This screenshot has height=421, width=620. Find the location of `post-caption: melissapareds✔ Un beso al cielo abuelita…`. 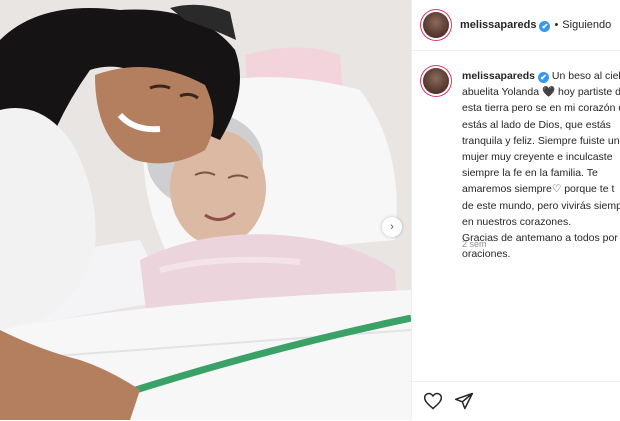

post-caption: melissapareds✔ Un beso al cielo abuelita… is located at coordinates (541, 165).